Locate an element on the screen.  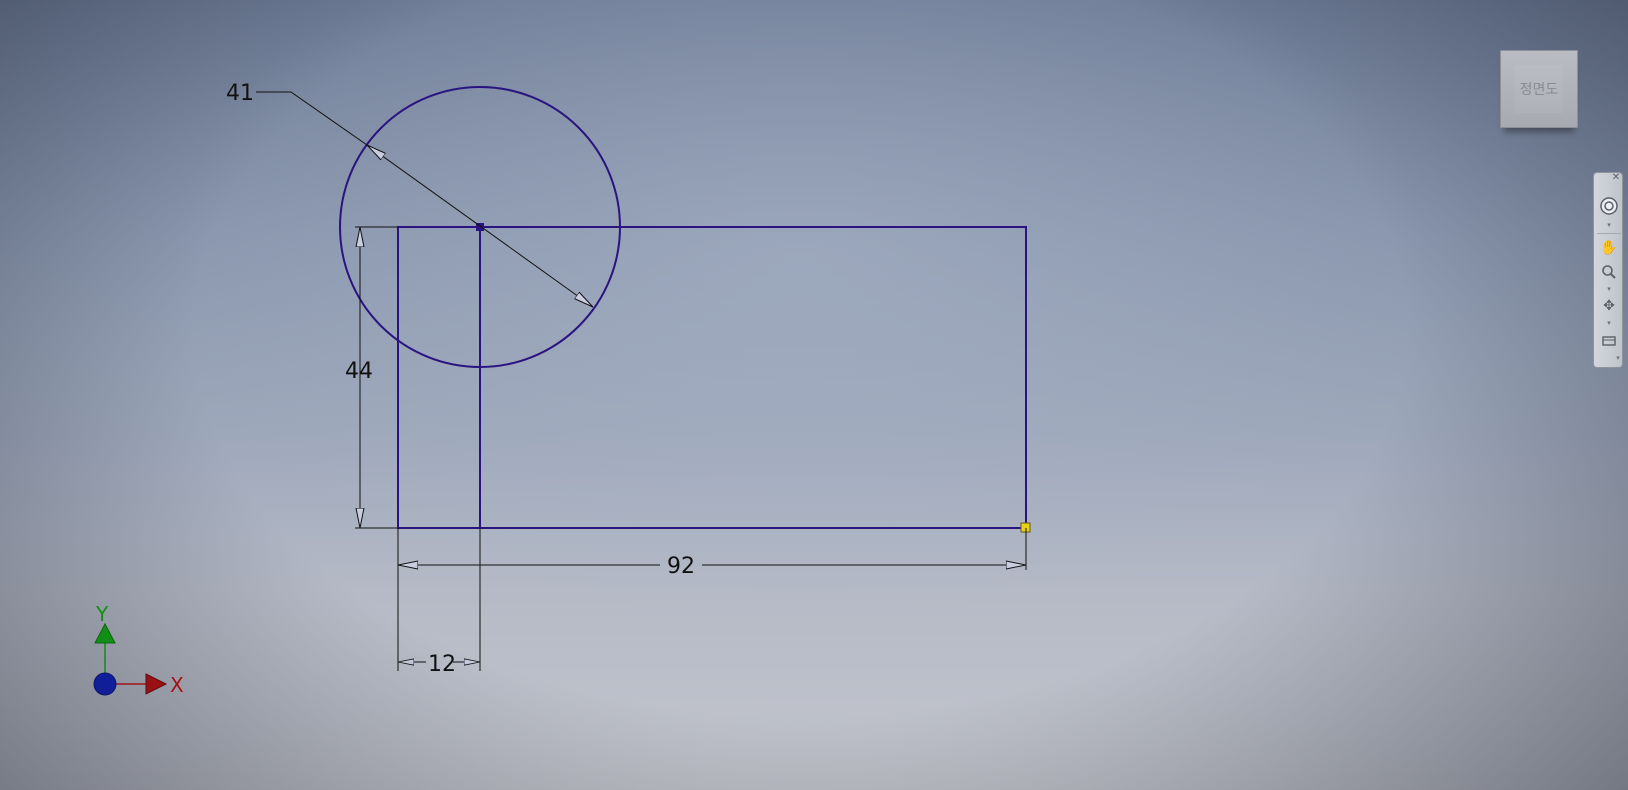
axis-indicator: Y X is located at coordinates (138, 649).